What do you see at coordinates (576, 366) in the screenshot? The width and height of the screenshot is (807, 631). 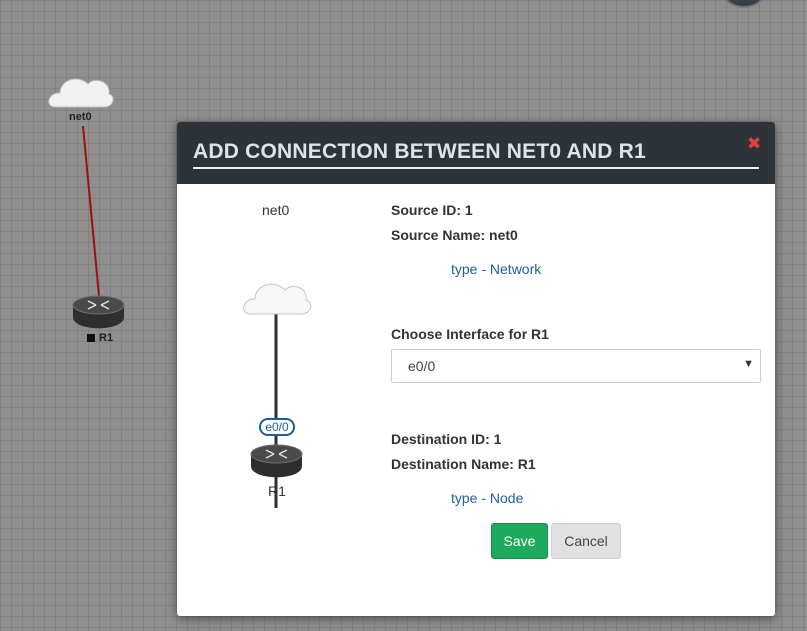 I see `interface-select: e0/0 ▼` at bounding box center [576, 366].